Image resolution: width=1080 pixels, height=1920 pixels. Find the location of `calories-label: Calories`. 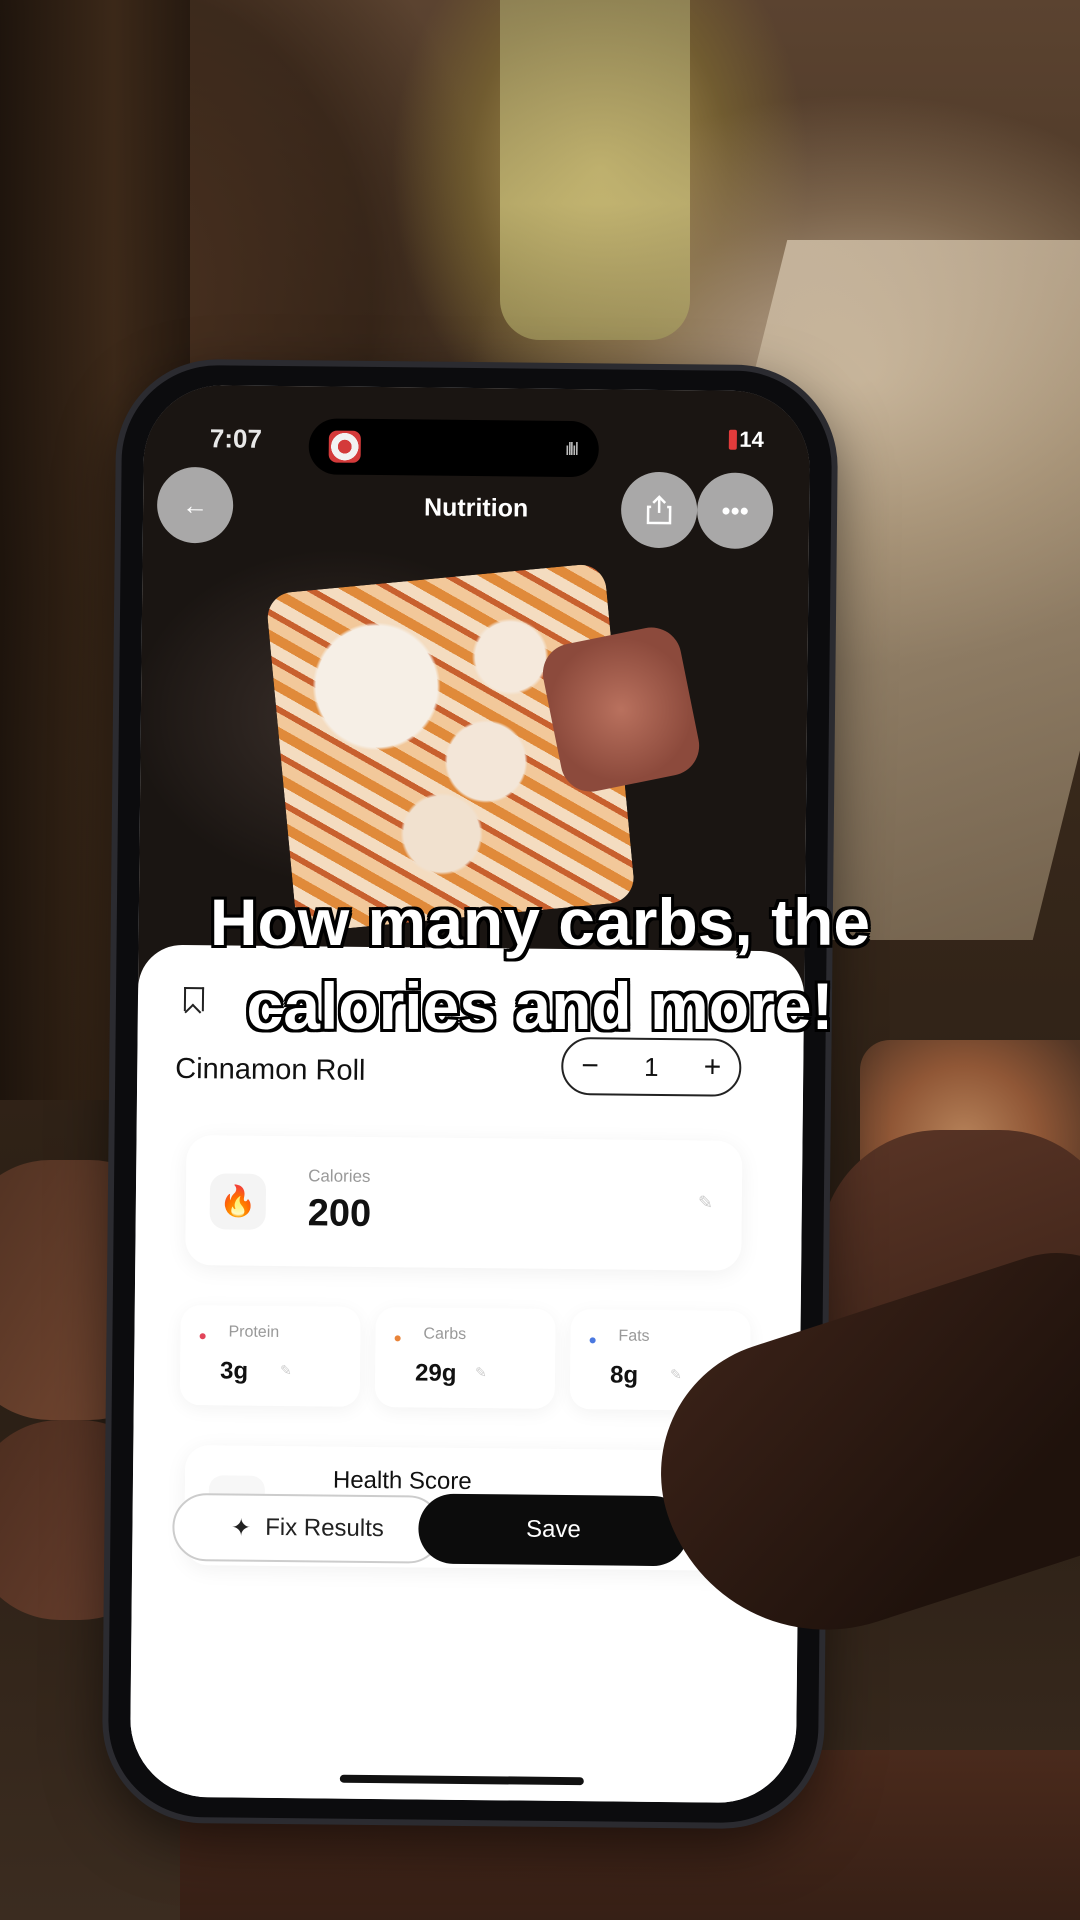

calories-label: Calories is located at coordinates (339, 1176).